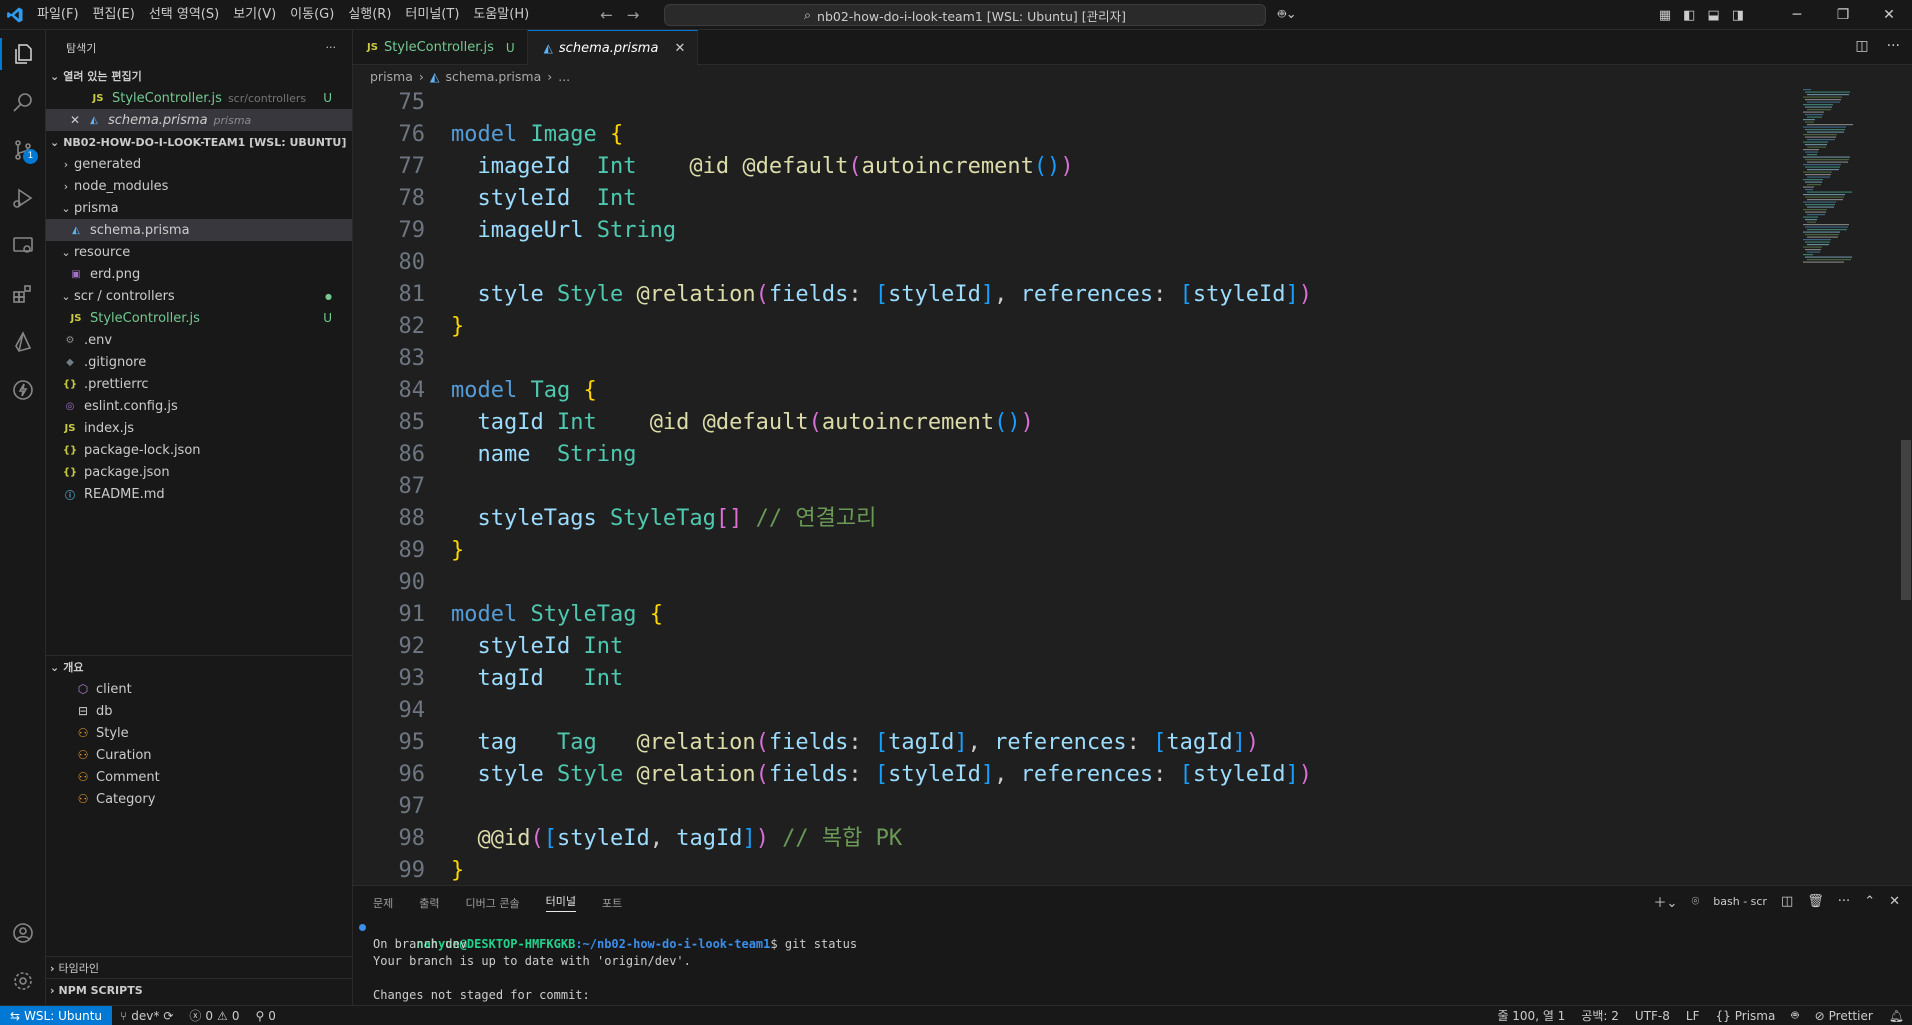  Describe the element at coordinates (199, 98) in the screenshot. I see `open-editor-item: JS StyleController.js scr/controllers U` at that location.